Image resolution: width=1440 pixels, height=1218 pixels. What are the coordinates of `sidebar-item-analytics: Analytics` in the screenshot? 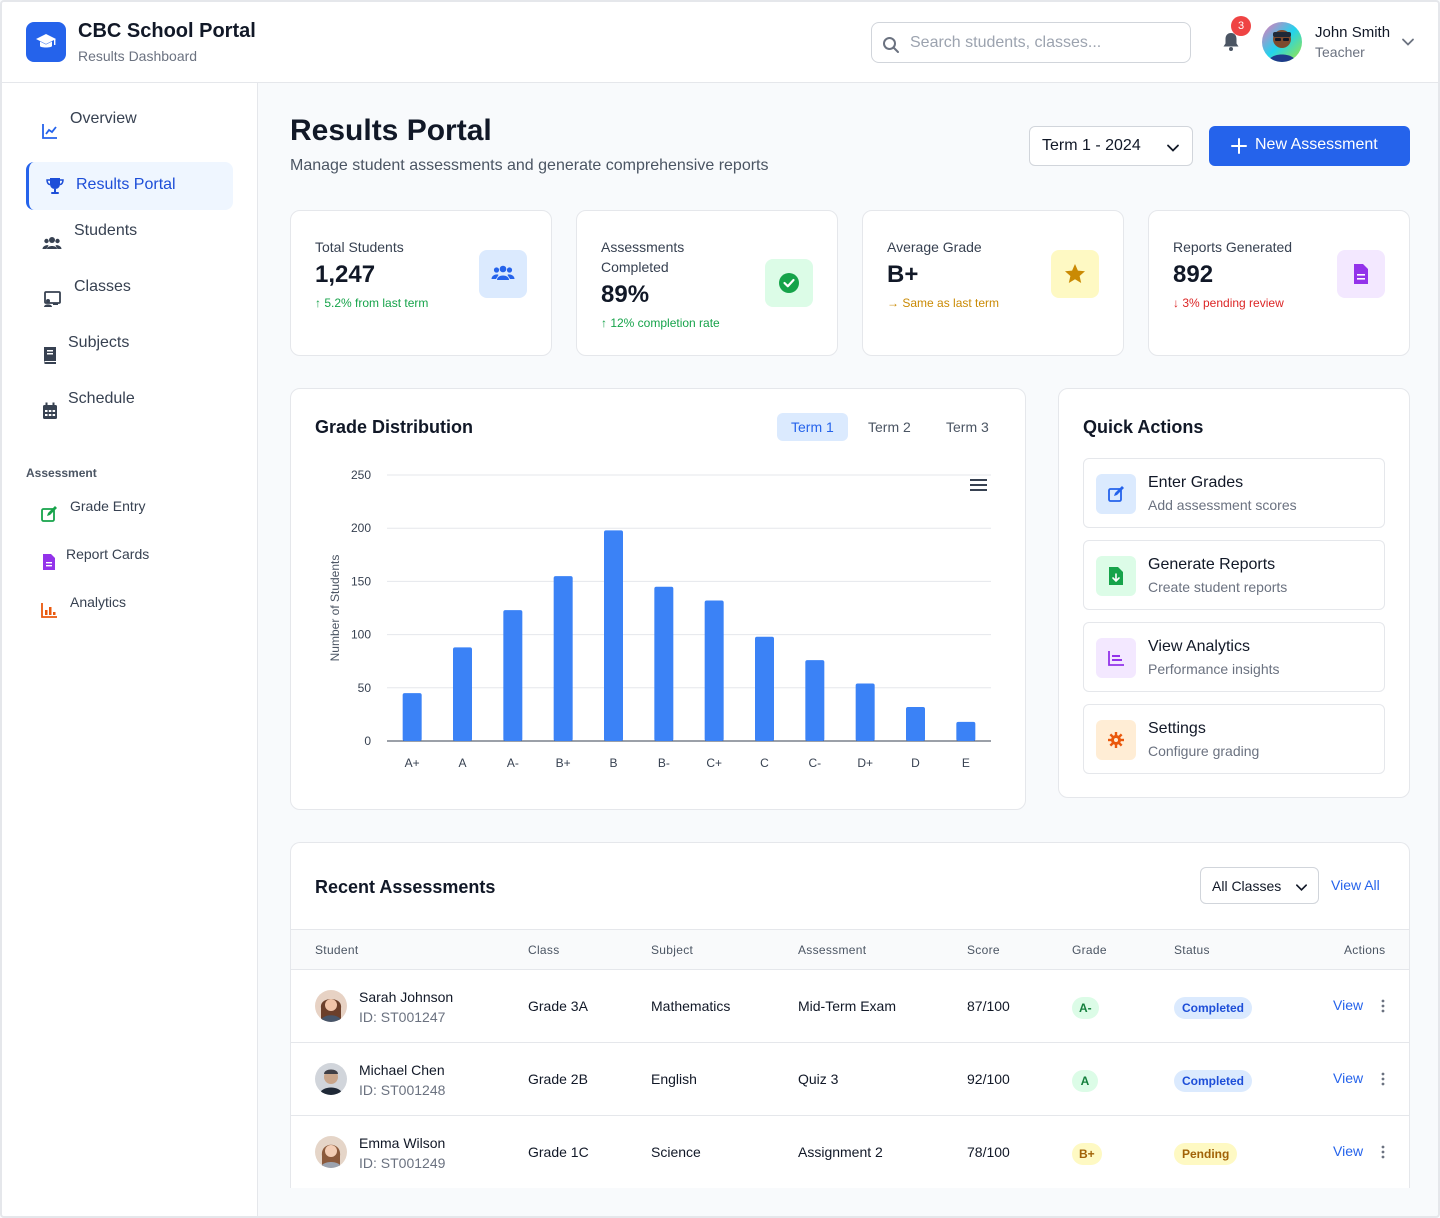 It's located at (129, 603).